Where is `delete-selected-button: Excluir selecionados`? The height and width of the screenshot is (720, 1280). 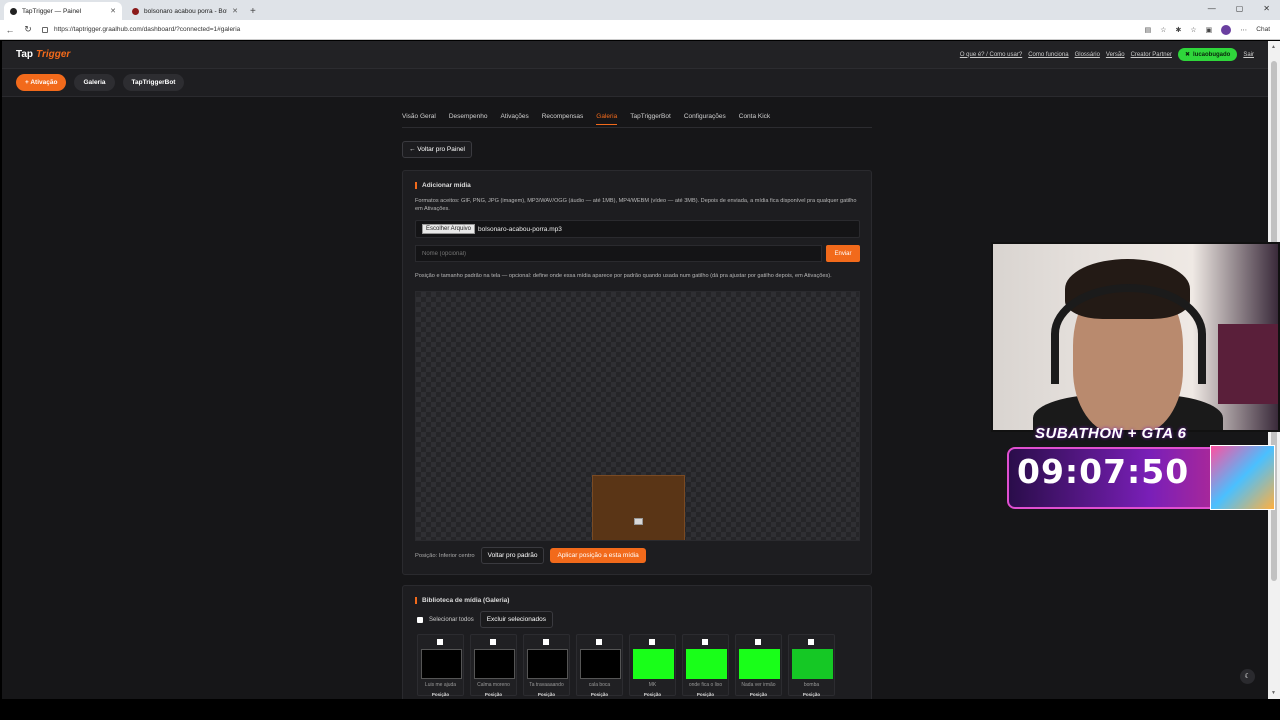
delete-selected-button: Excluir selecionados is located at coordinates (516, 619).